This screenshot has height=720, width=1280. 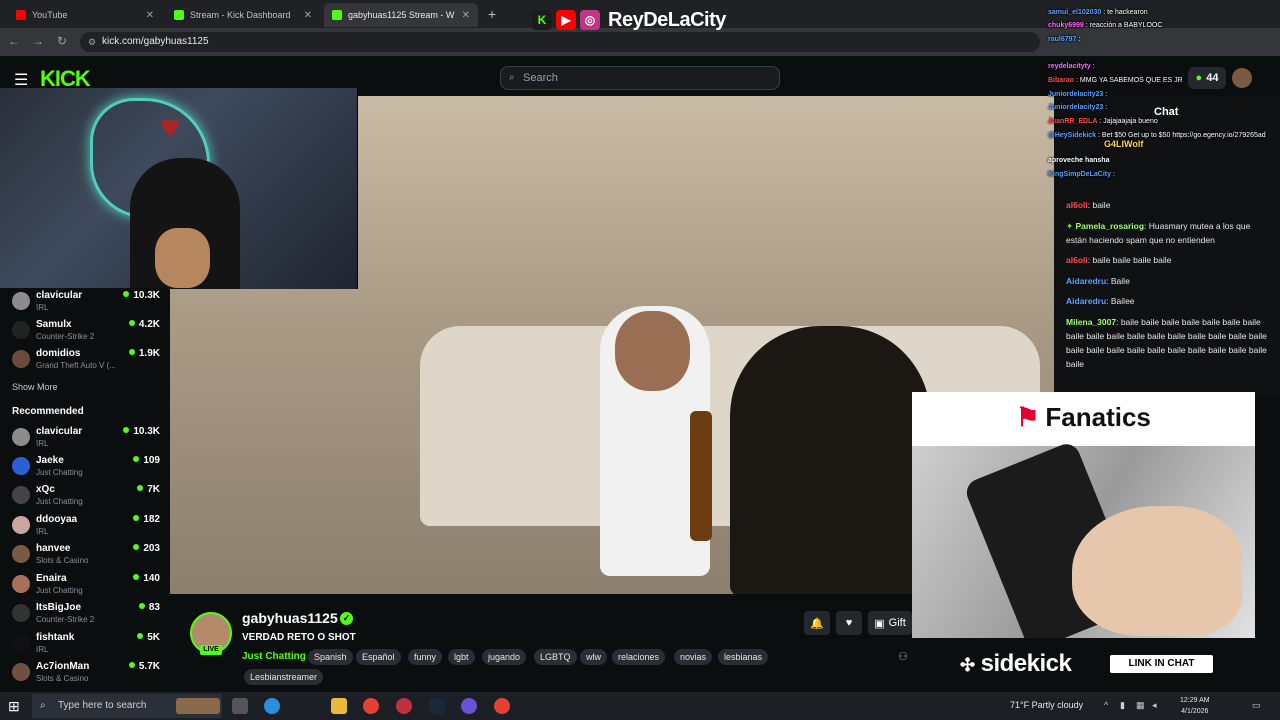 I want to click on sidekick-icon: ✣, so click(x=967, y=665).